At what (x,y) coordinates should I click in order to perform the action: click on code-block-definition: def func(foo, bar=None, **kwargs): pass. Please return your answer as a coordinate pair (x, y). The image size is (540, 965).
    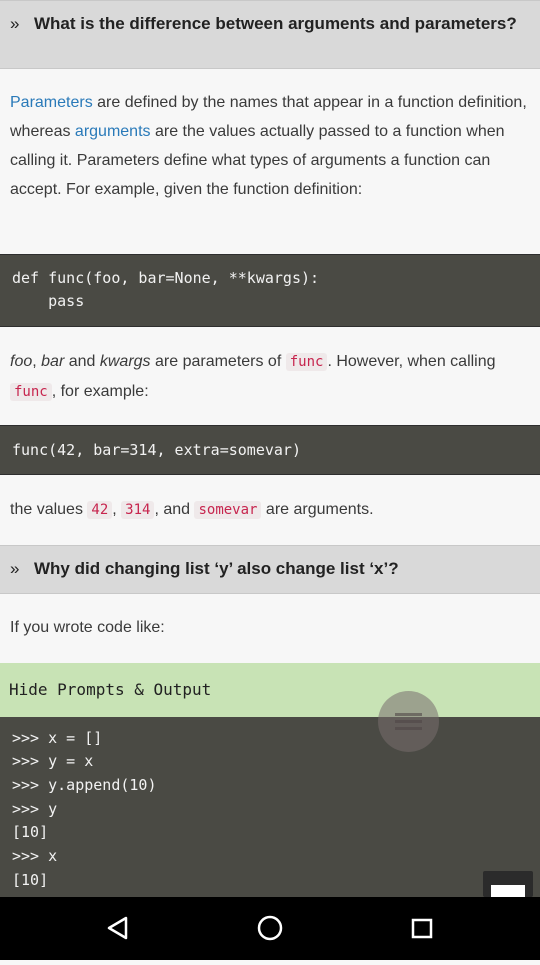
    Looking at the image, I should click on (270, 290).